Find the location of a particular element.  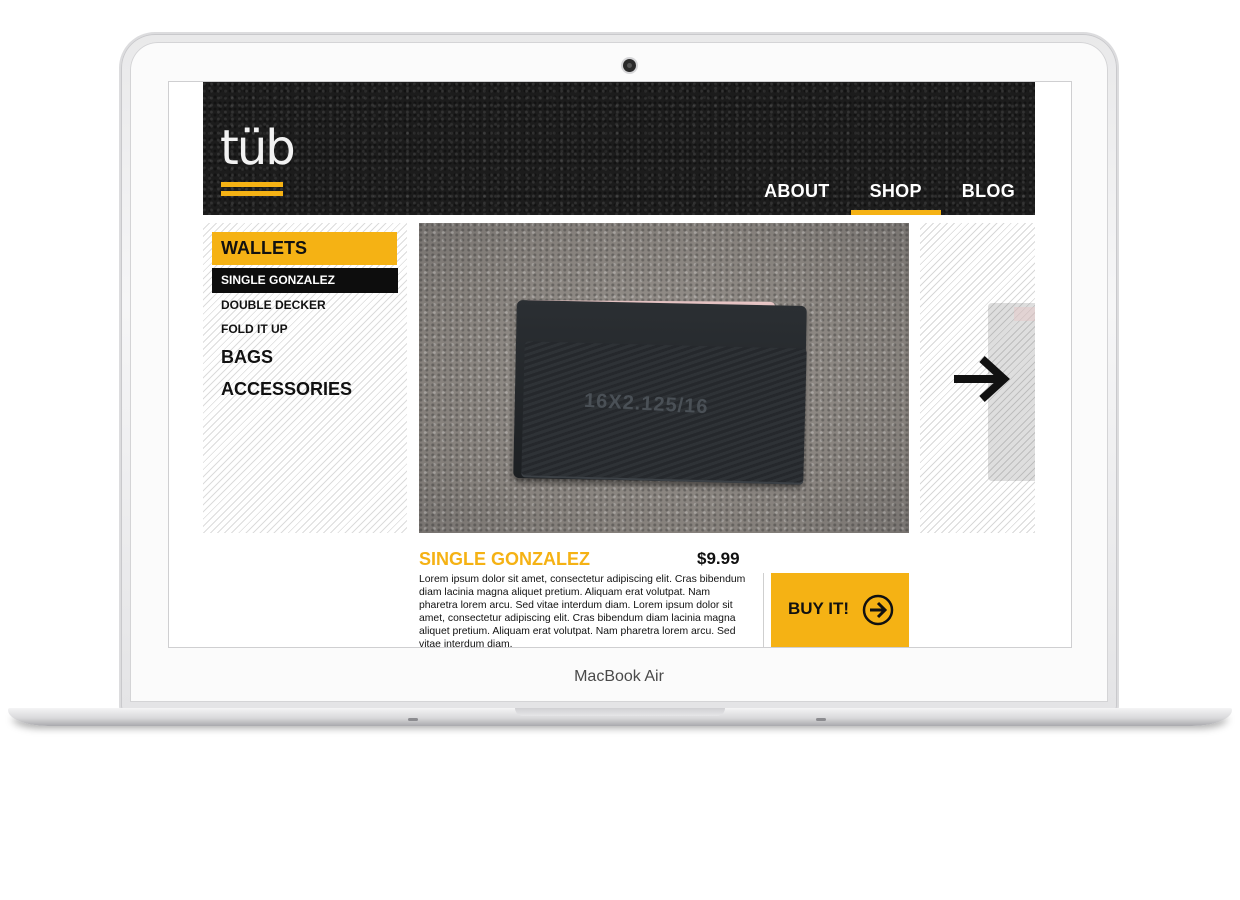

next-product-card is located at coordinates (1024, 314).